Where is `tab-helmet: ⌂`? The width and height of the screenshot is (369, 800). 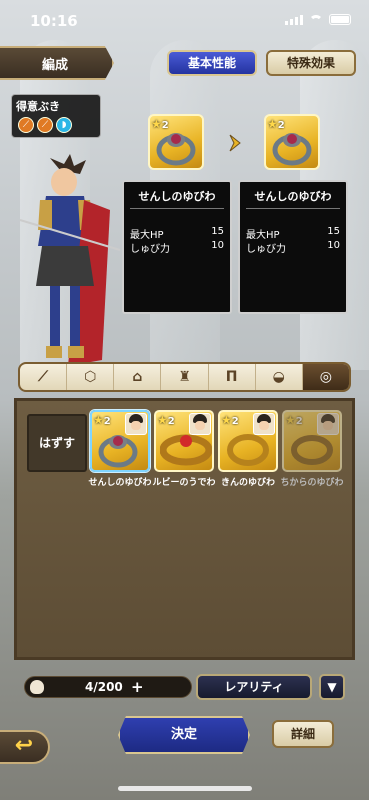 tab-helmet: ⌂ is located at coordinates (138, 377).